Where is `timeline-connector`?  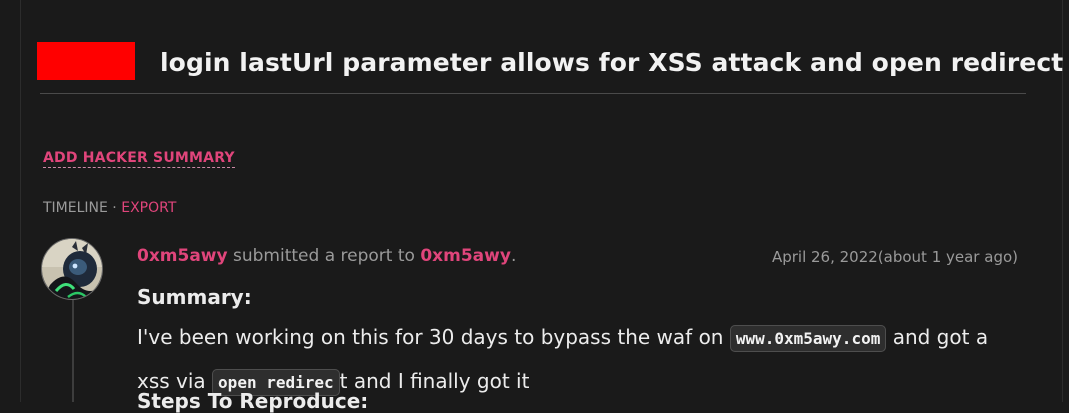 timeline-connector is located at coordinates (73, 351).